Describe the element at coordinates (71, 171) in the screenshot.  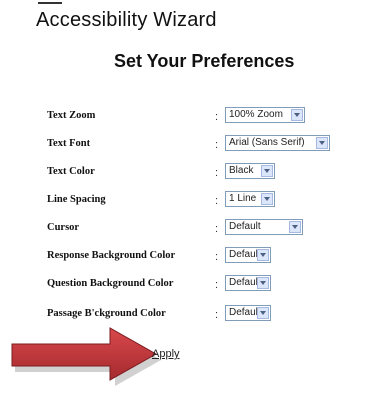
I see `pref-label: Text Color` at that location.